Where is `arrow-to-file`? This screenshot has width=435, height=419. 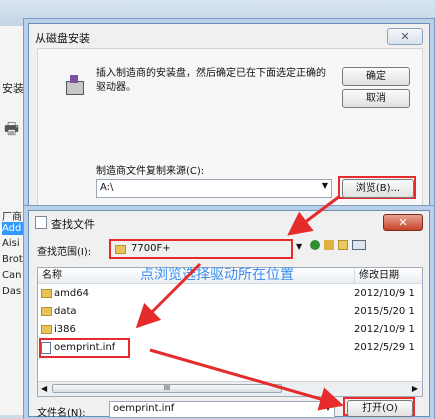
arrow-to-file is located at coordinates (168, 295).